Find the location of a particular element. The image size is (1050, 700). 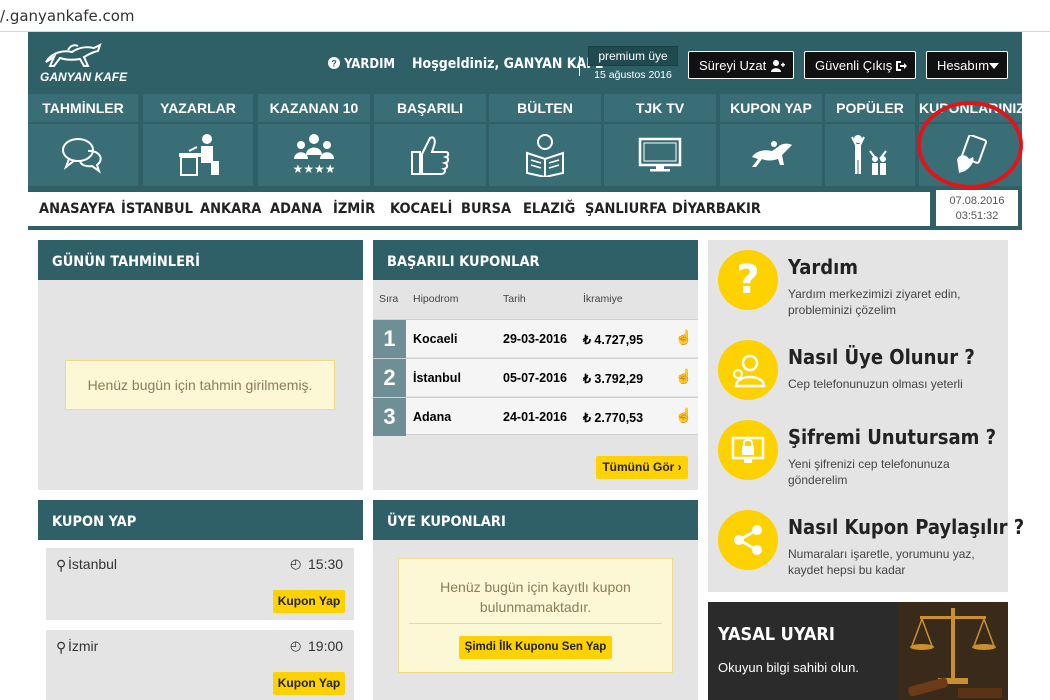

row-prize: ₺ 4.727,95 is located at coordinates (613, 340).